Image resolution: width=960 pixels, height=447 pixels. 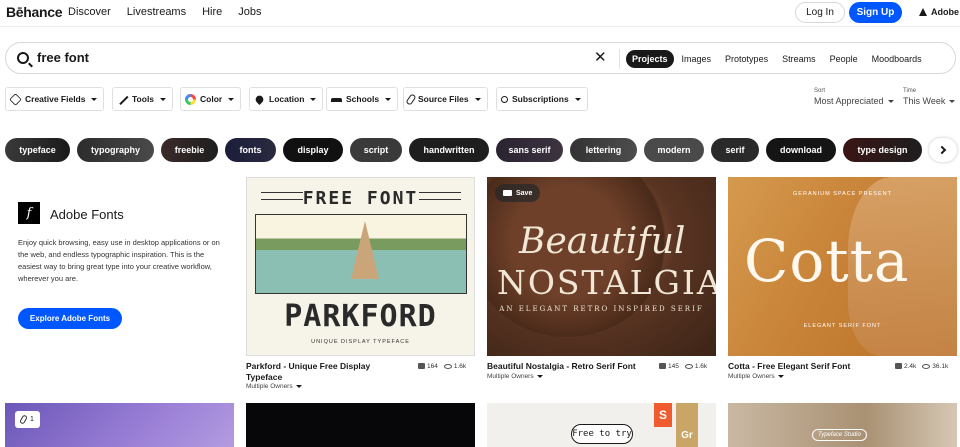 I want to click on art-text: FREE FONT, so click(x=360, y=198).